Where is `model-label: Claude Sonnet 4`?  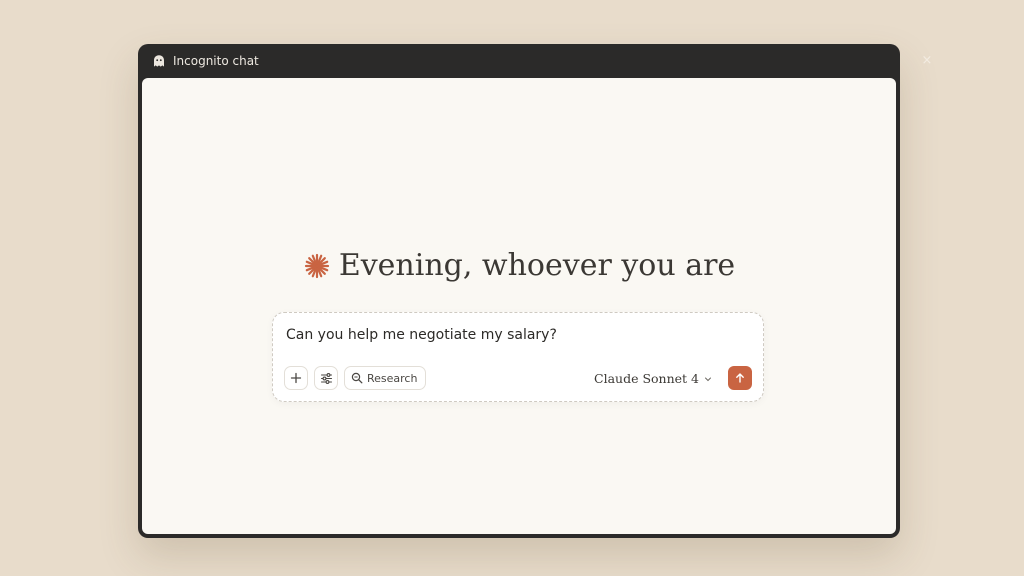 model-label: Claude Sonnet 4 is located at coordinates (646, 378).